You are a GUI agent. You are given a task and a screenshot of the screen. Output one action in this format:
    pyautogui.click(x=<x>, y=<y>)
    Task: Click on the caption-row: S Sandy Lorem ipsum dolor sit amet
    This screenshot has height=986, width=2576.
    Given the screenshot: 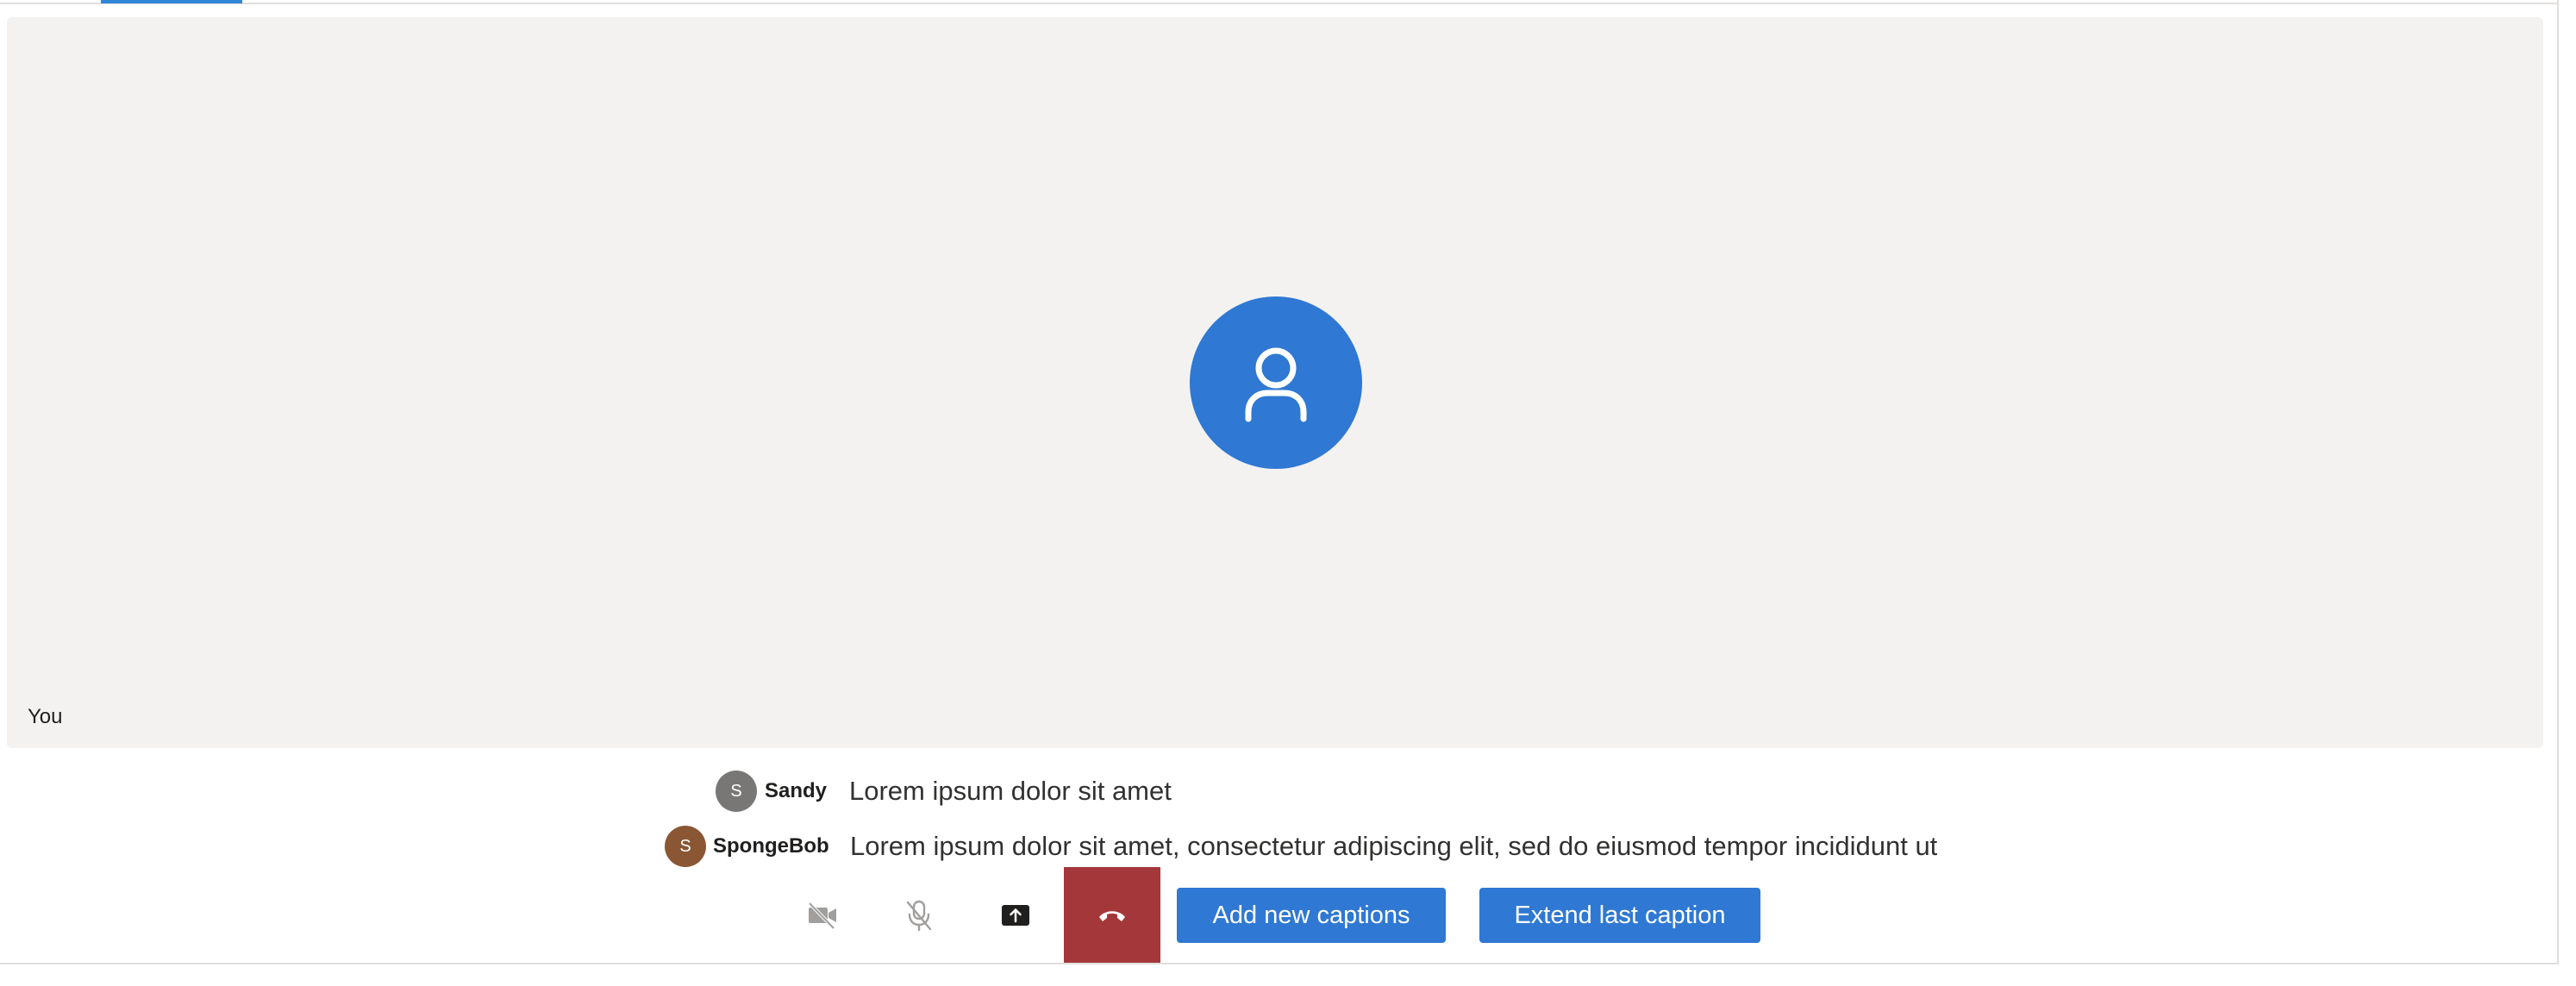 What is the action you would take?
    pyautogui.click(x=975, y=791)
    